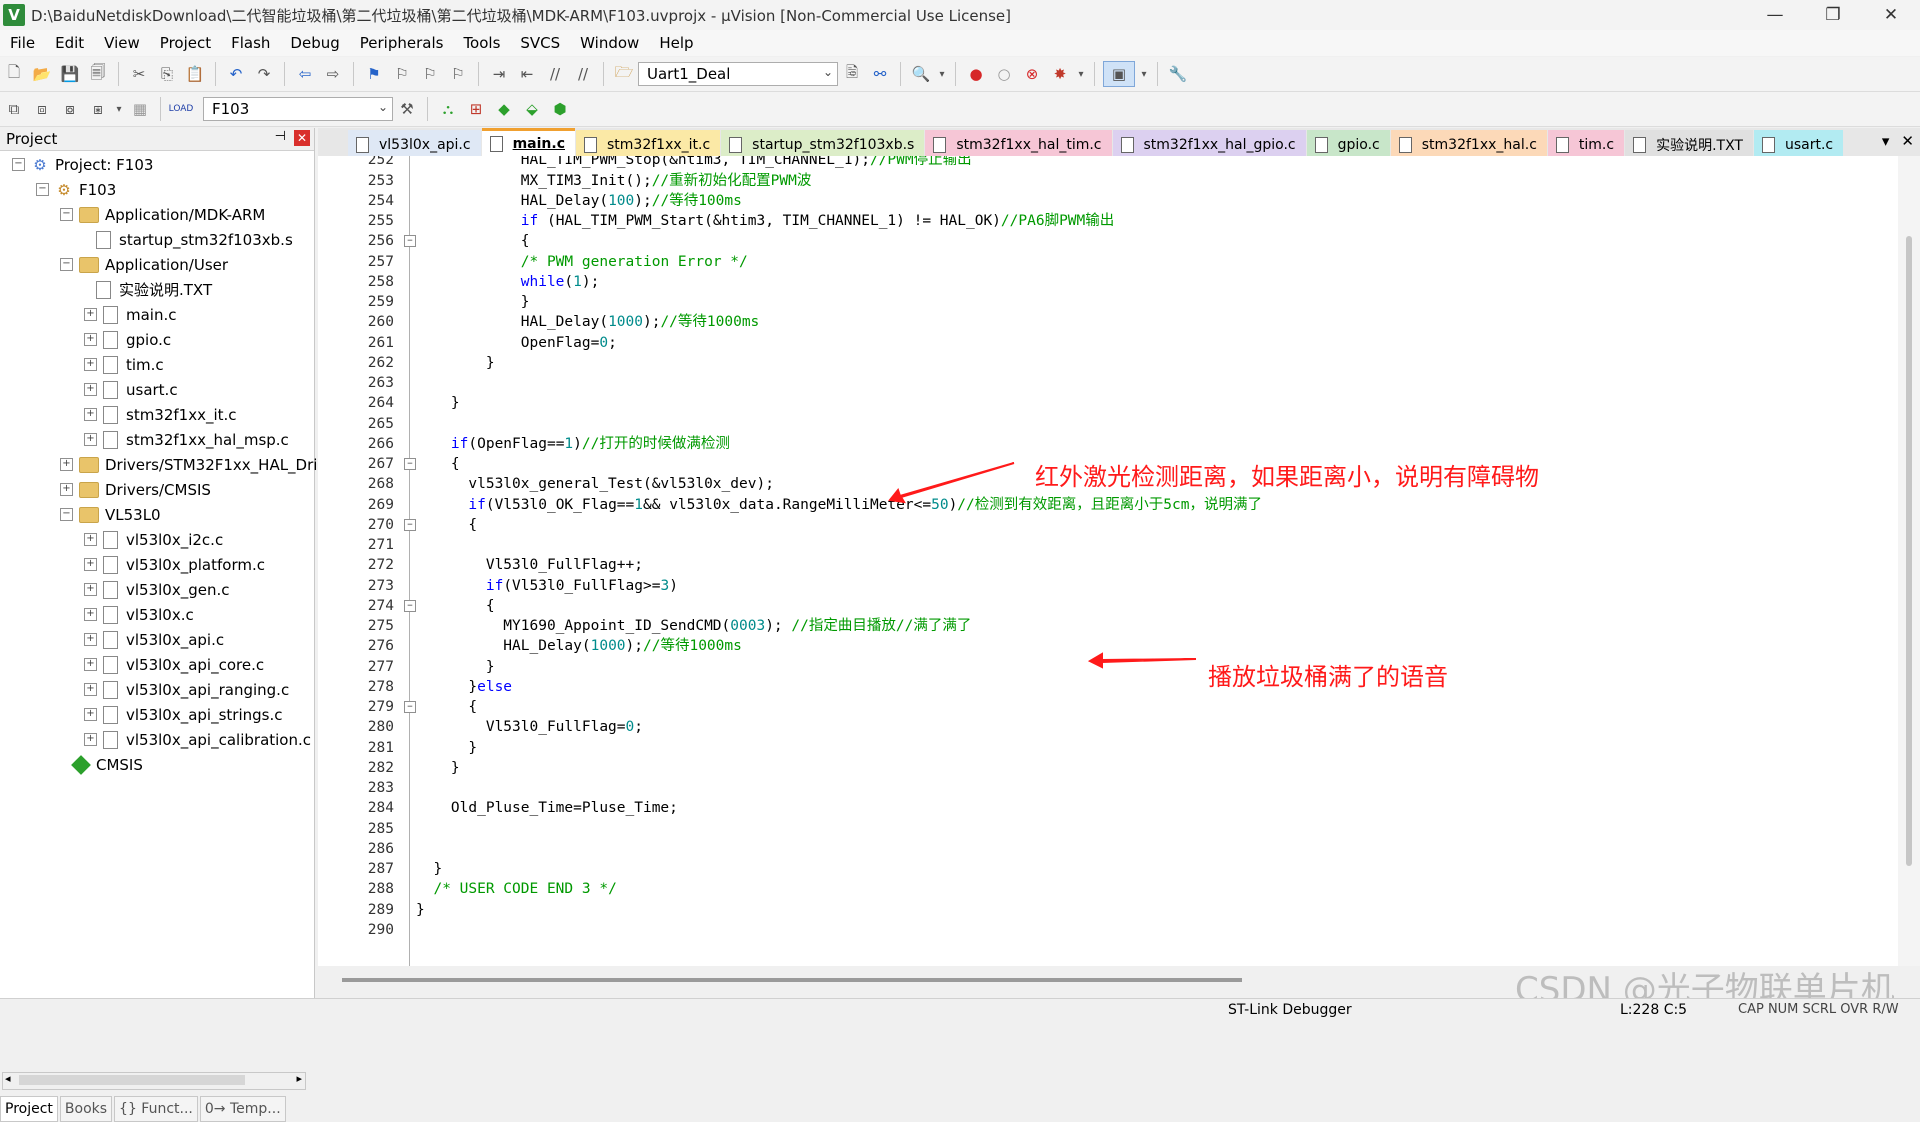  I want to click on annotation-play-full-voice: 播放垃圾桶满了的语音, so click(1328, 677).